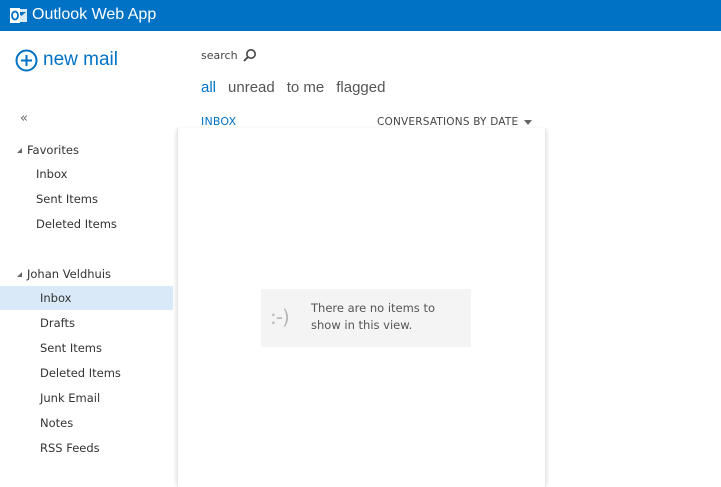  What do you see at coordinates (80, 59) in the screenshot?
I see `new-mail-label: new mail` at bounding box center [80, 59].